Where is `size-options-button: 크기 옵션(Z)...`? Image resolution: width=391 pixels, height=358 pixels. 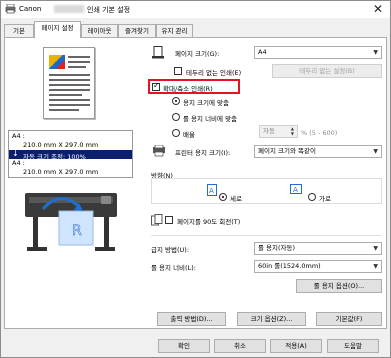 size-options-button: 크기 옵션(Z)... is located at coordinates (271, 319).